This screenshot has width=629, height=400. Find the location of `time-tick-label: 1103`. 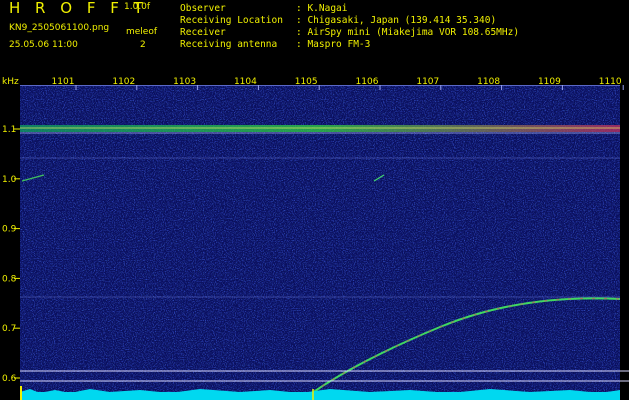

time-tick-label: 1103 is located at coordinates (184, 82).